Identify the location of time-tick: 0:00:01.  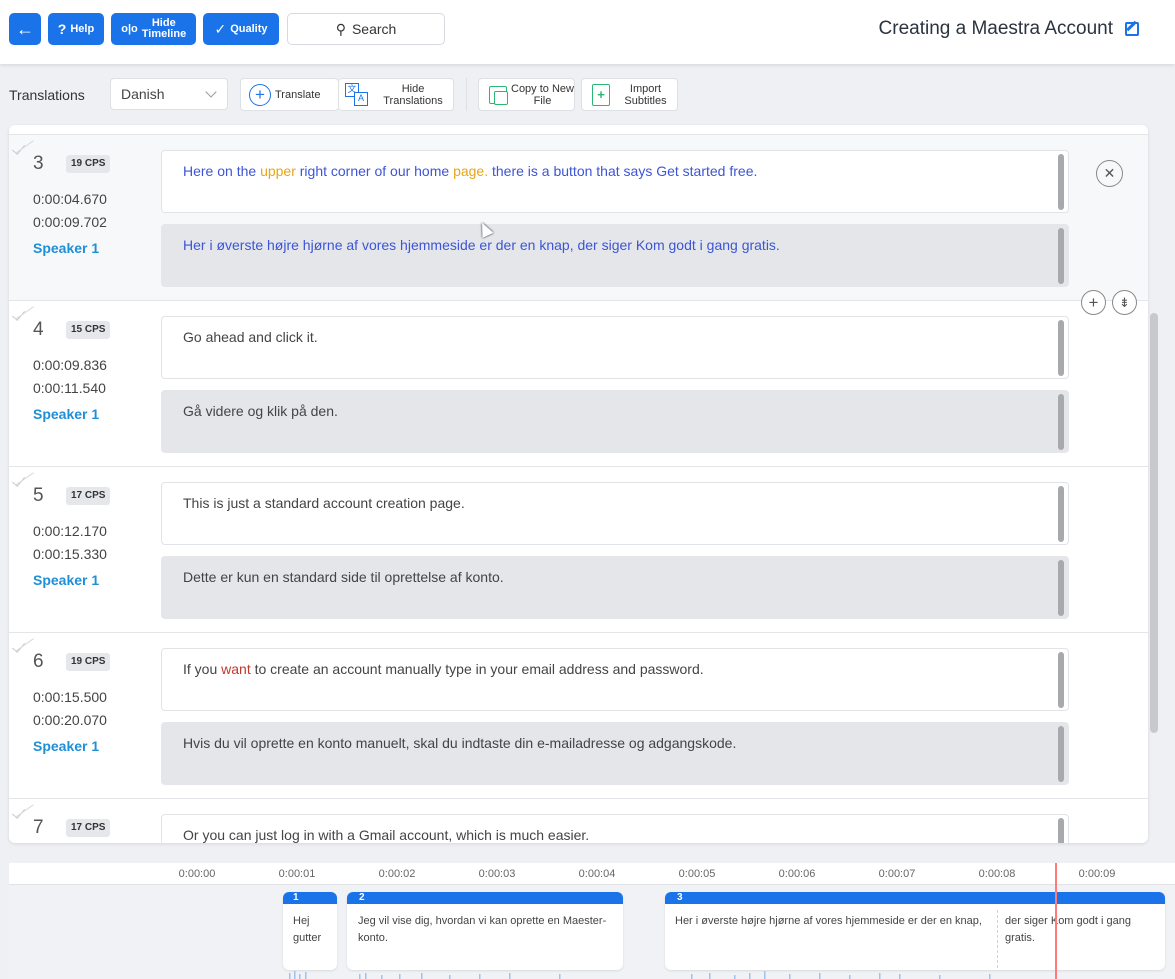
(297, 874).